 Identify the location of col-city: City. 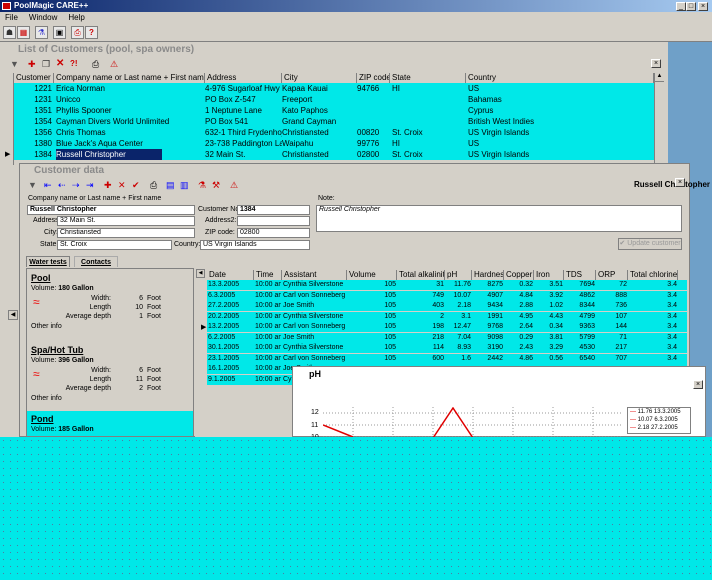
(319, 78).